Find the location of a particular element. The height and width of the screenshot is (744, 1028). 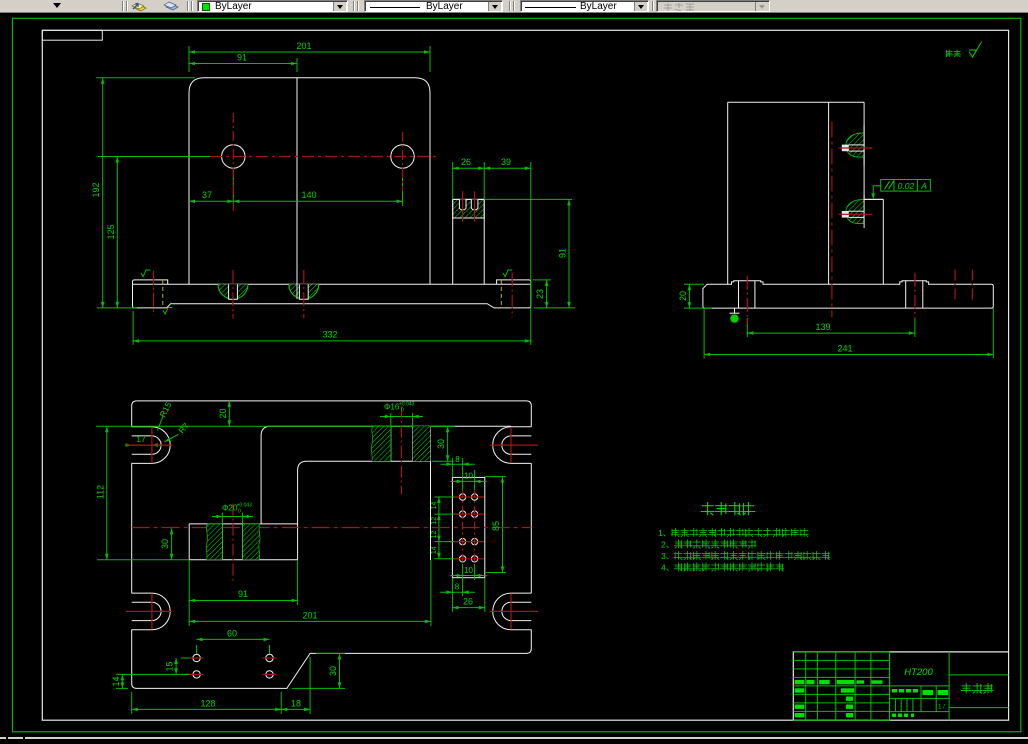

svg-text: 125 is located at coordinates (111, 231).